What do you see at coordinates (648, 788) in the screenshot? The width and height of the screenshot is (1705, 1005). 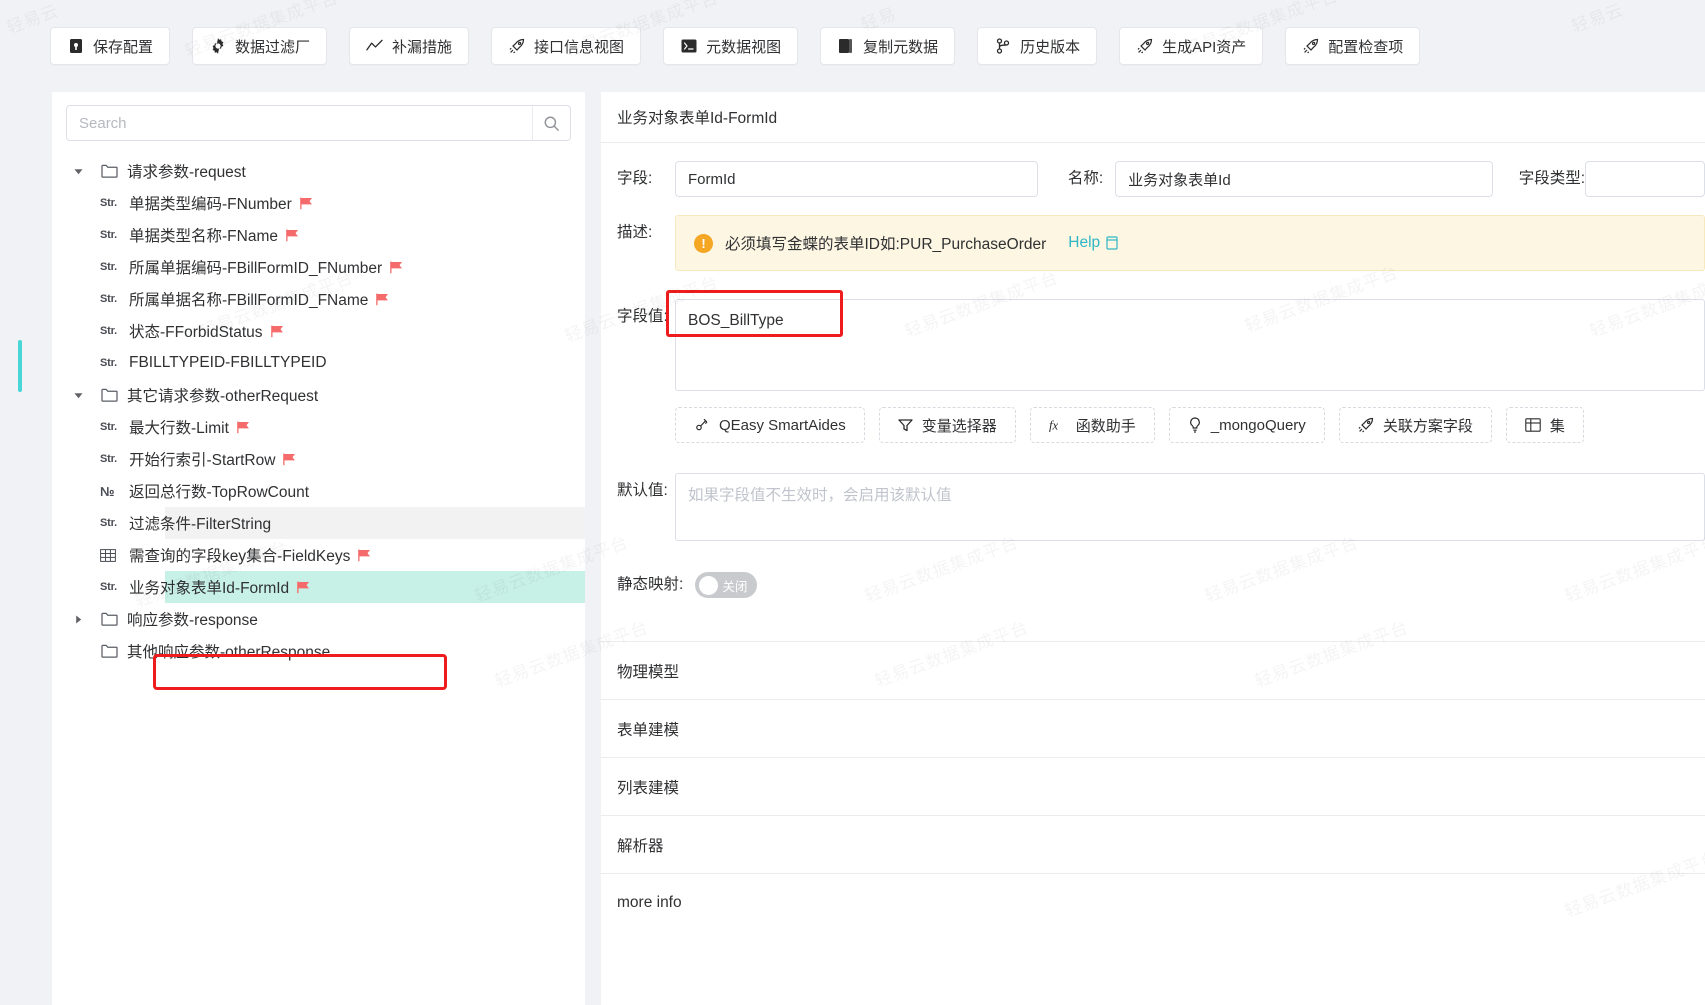 I see `accordion-section-label: 列表建模` at bounding box center [648, 788].